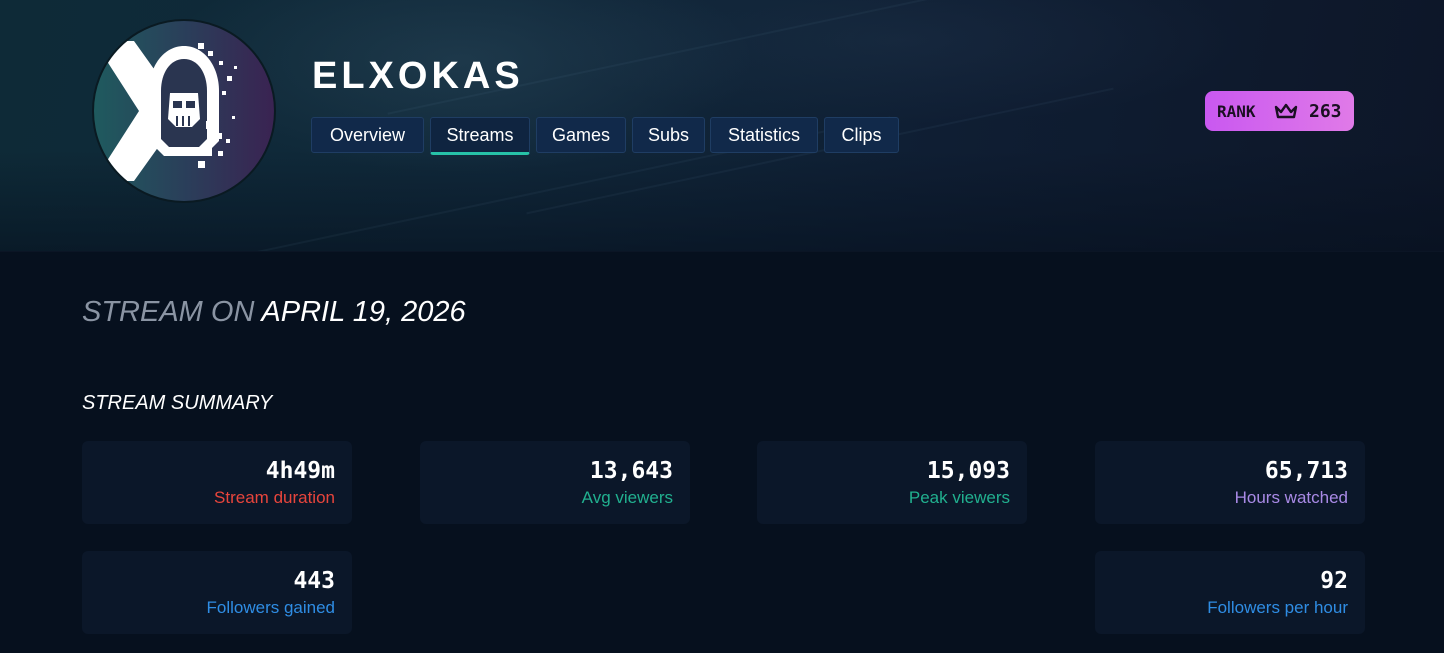 This screenshot has width=1444, height=653. I want to click on stat-label: Peak viewers, so click(959, 497).